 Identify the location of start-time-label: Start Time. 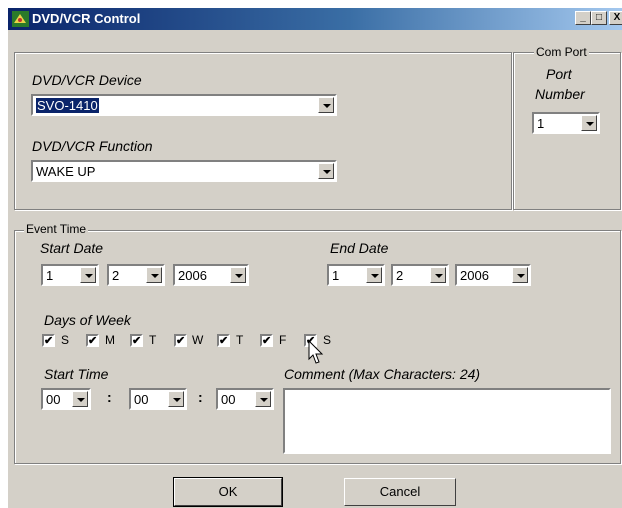
(76, 374).